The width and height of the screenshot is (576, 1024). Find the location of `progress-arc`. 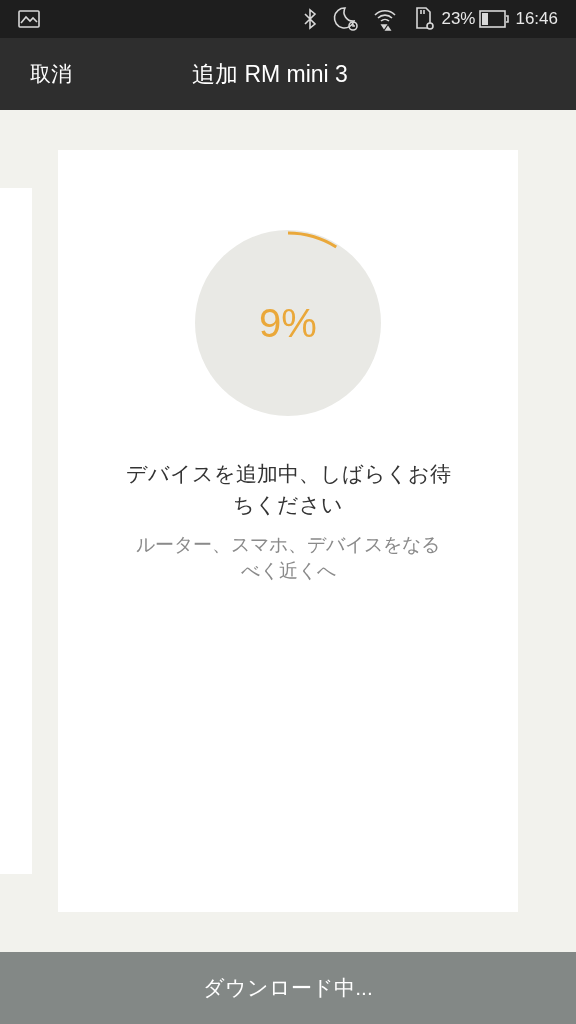

progress-arc is located at coordinates (312, 240).